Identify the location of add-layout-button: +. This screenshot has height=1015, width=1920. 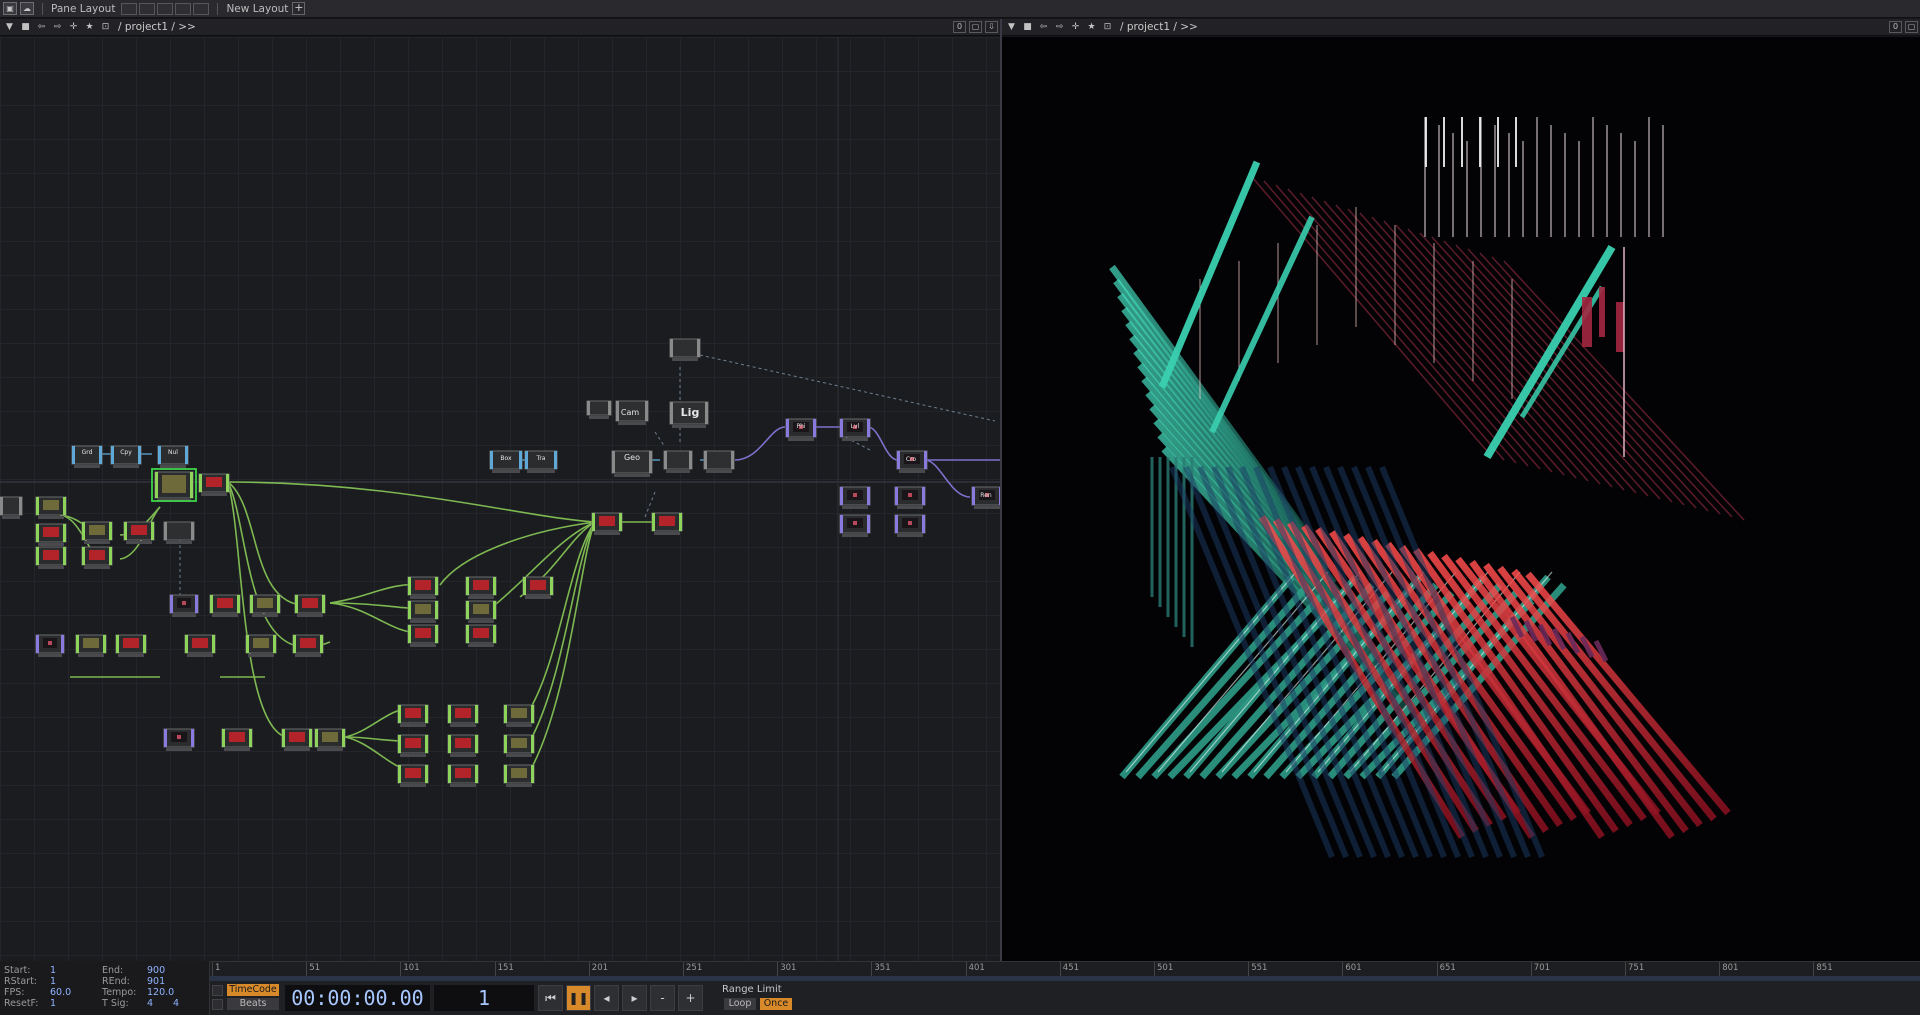
(299, 8).